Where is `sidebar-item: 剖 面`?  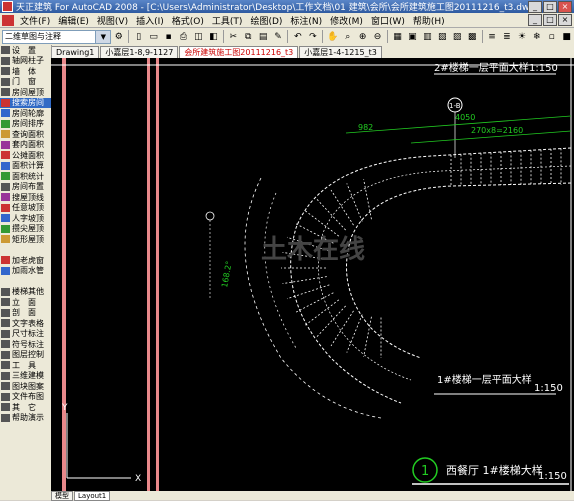 sidebar-item: 剖 面 is located at coordinates (25, 313).